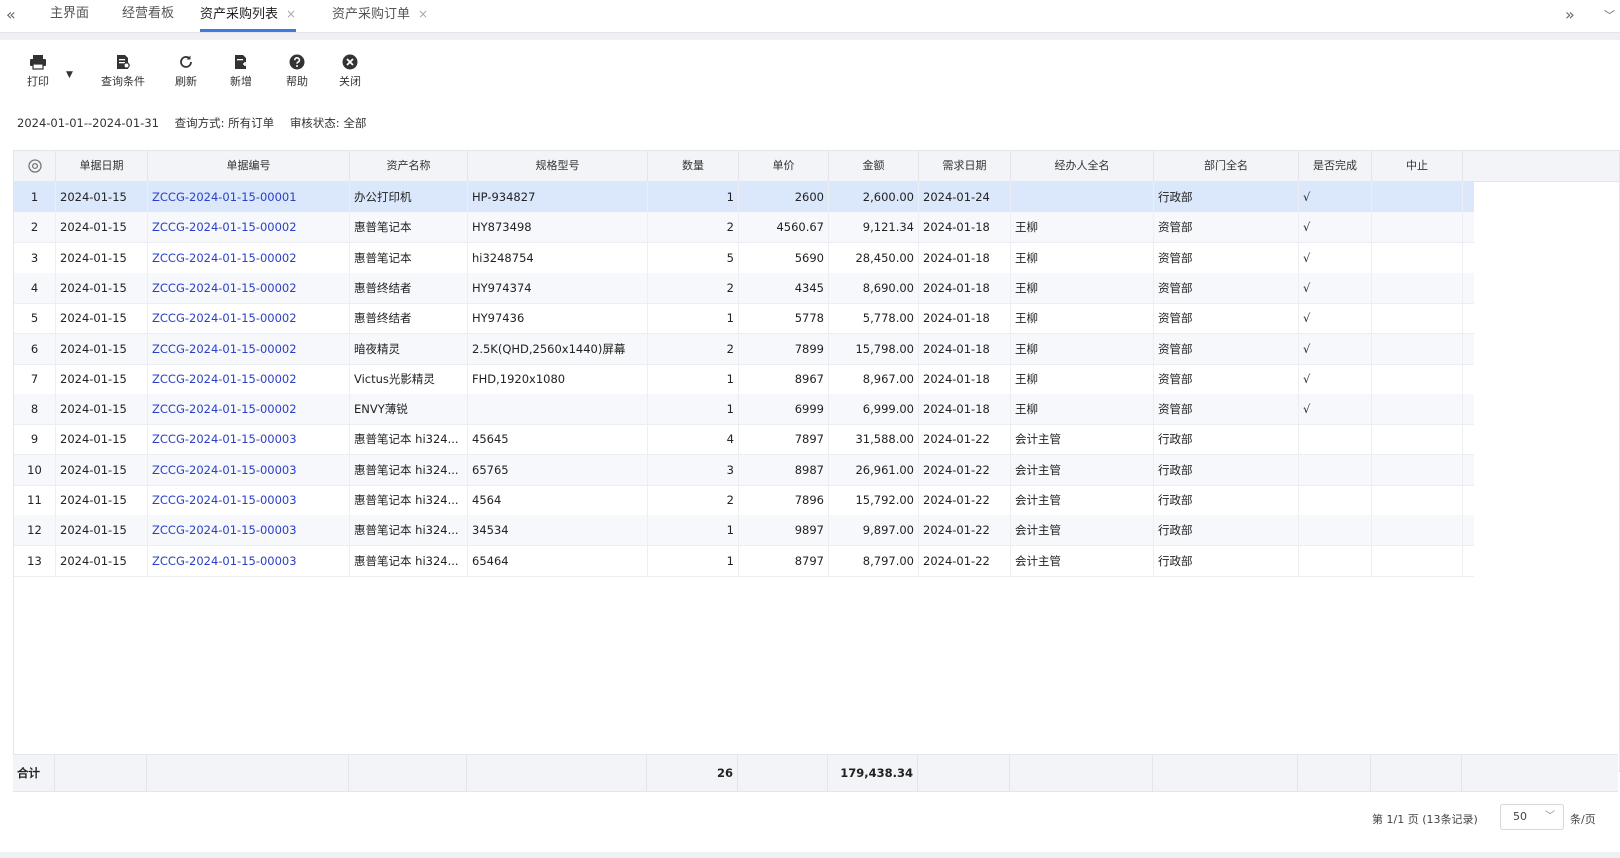 This screenshot has width=1620, height=858. I want to click on tab-dashboard: 经营看板, so click(148, 16).